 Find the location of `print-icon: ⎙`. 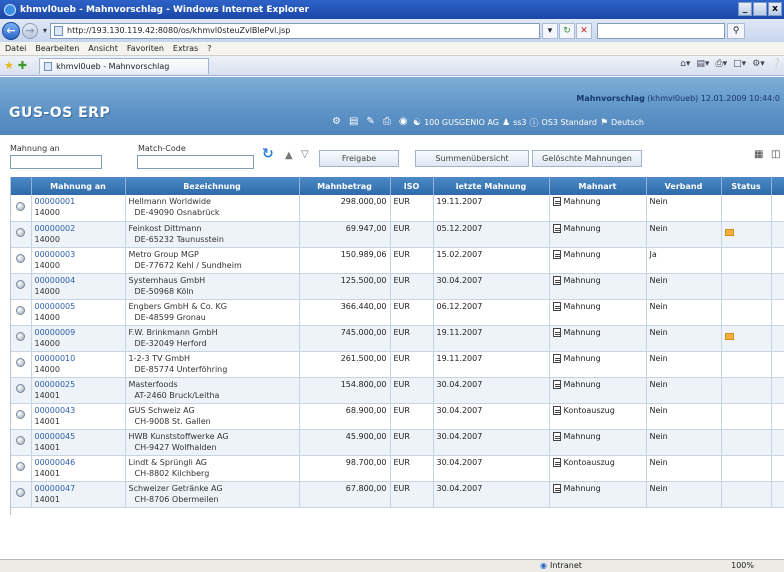

print-icon: ⎙ is located at coordinates (387, 121).